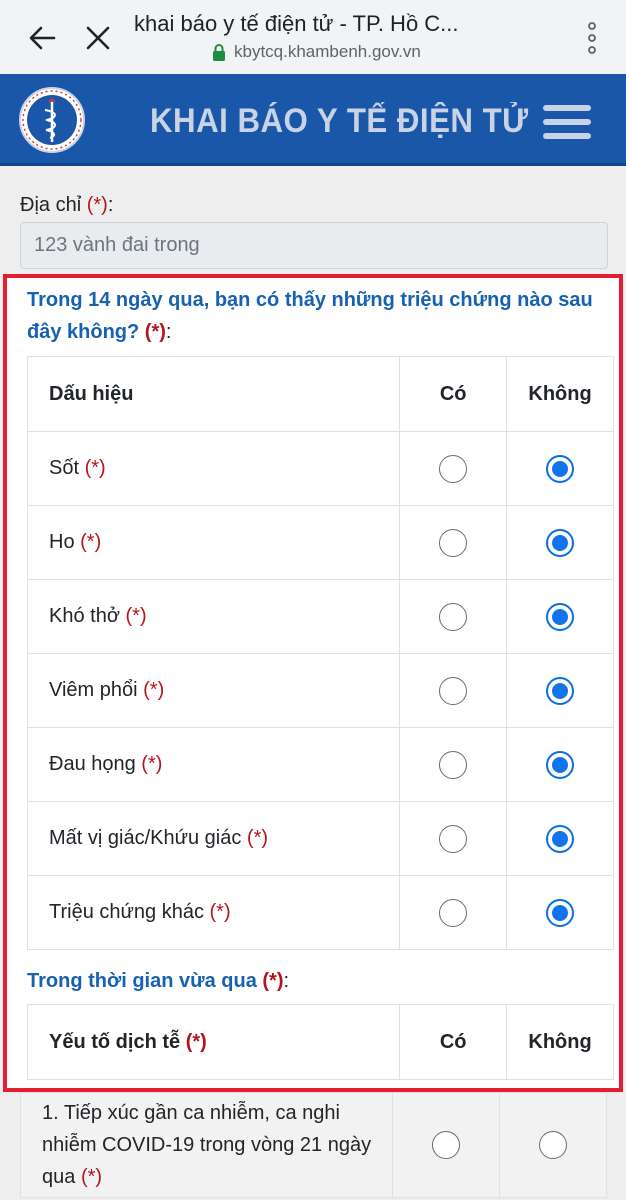 This screenshot has height=1200, width=626. What do you see at coordinates (98, 38) in the screenshot?
I see `close-icon` at bounding box center [98, 38].